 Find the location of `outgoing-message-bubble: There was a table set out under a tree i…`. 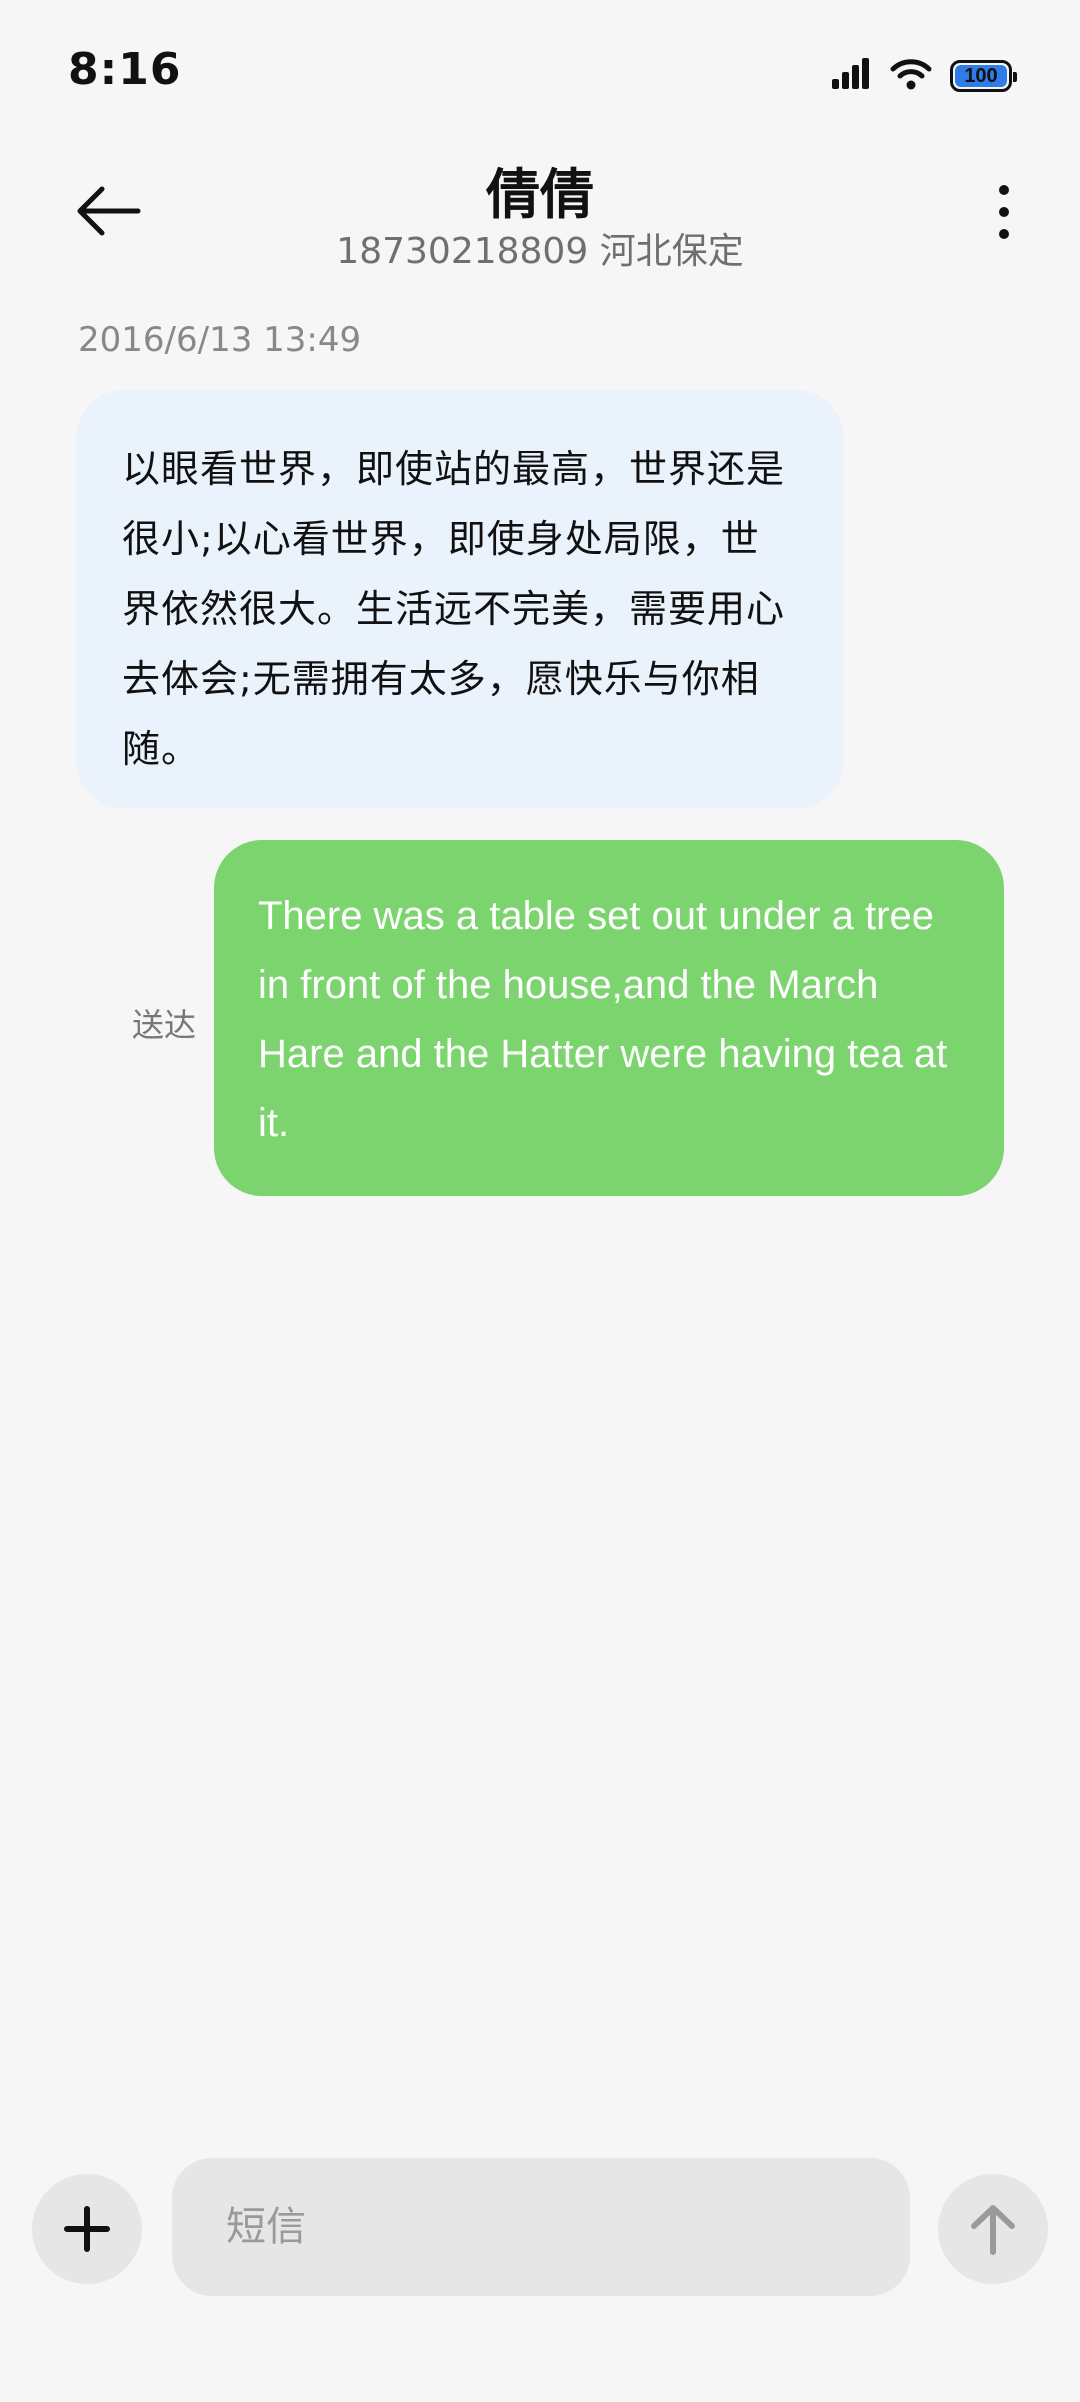

outgoing-message-bubble: There was a table set out under a tree i… is located at coordinates (609, 1018).